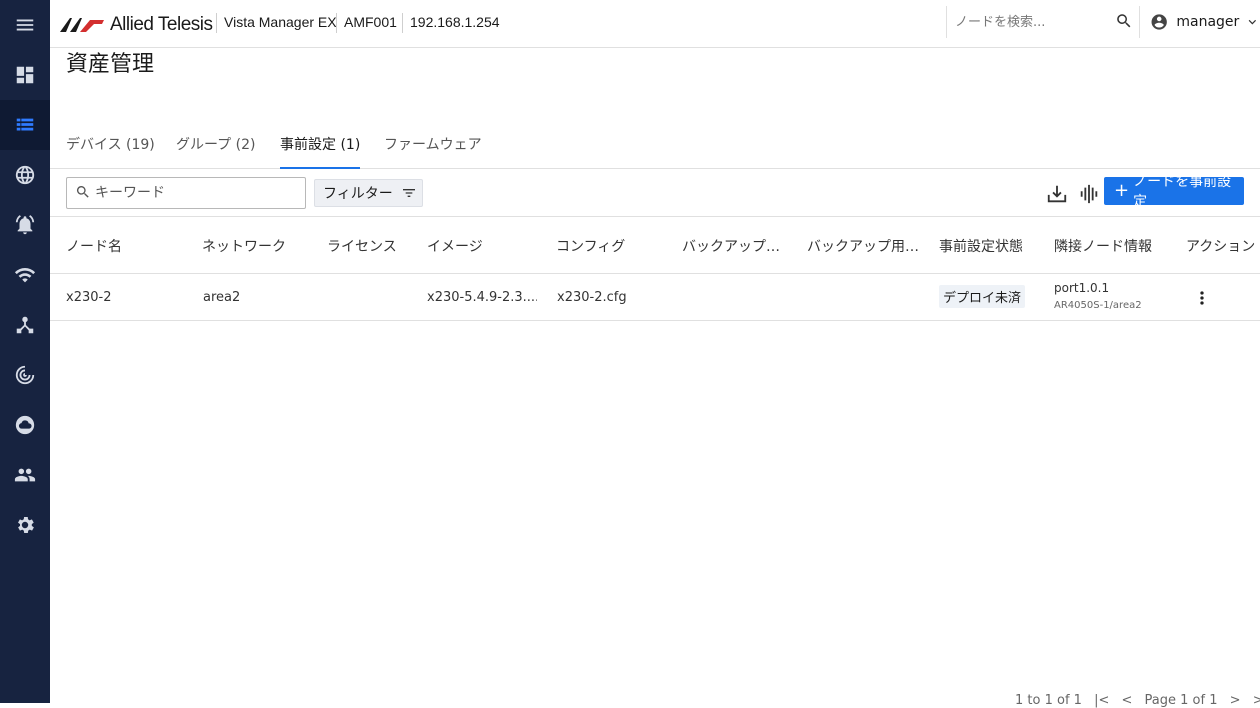  What do you see at coordinates (989, 246) in the screenshot?
I see `column-header-preconfig-status: 事前設定状態` at bounding box center [989, 246].